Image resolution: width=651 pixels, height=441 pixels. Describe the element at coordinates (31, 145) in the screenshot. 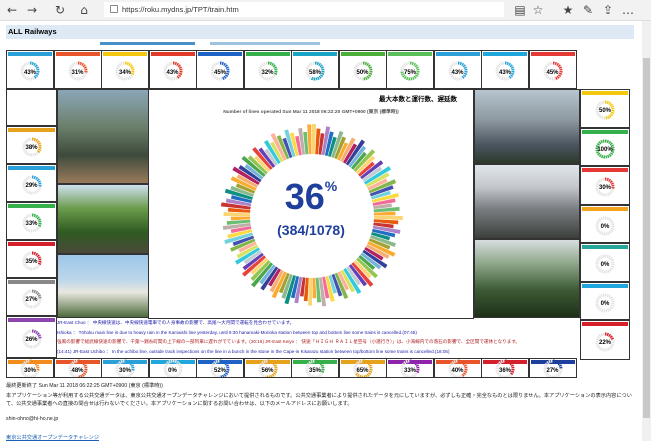

I see `line-gauge-left-0: 38%` at that location.